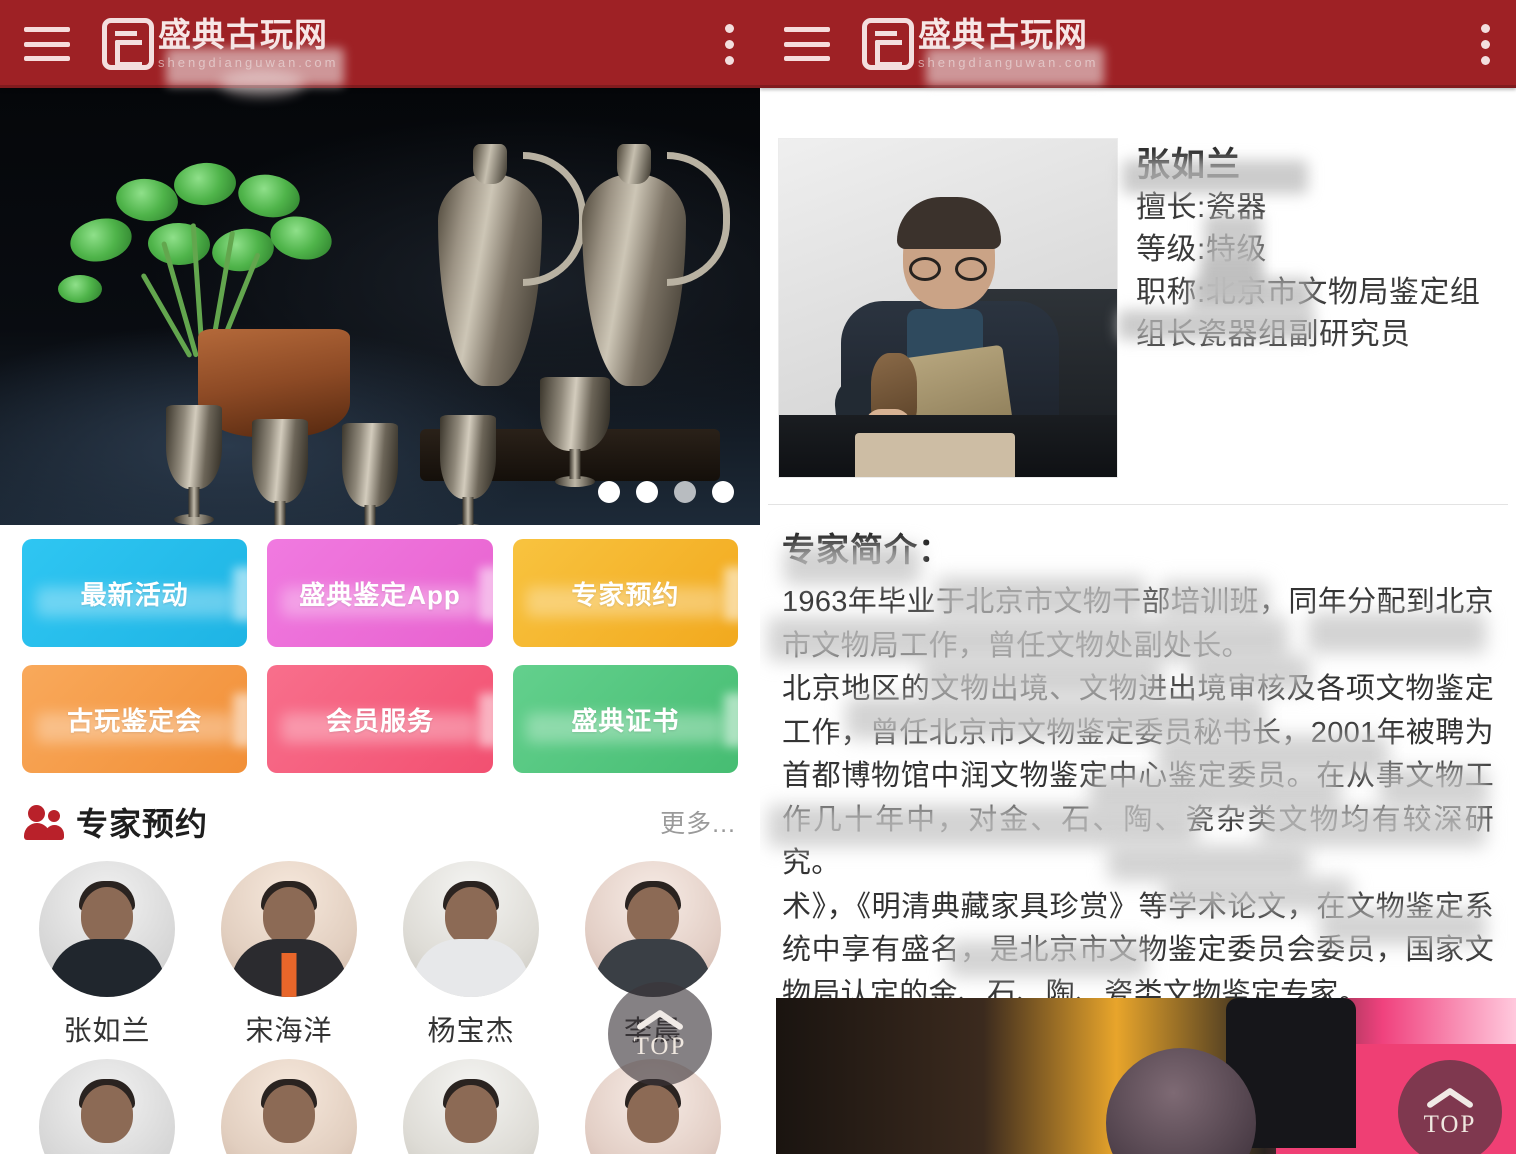 Image resolution: width=1516 pixels, height=1154 pixels. I want to click on tile-latest-activity: 最新活动, so click(135, 593).